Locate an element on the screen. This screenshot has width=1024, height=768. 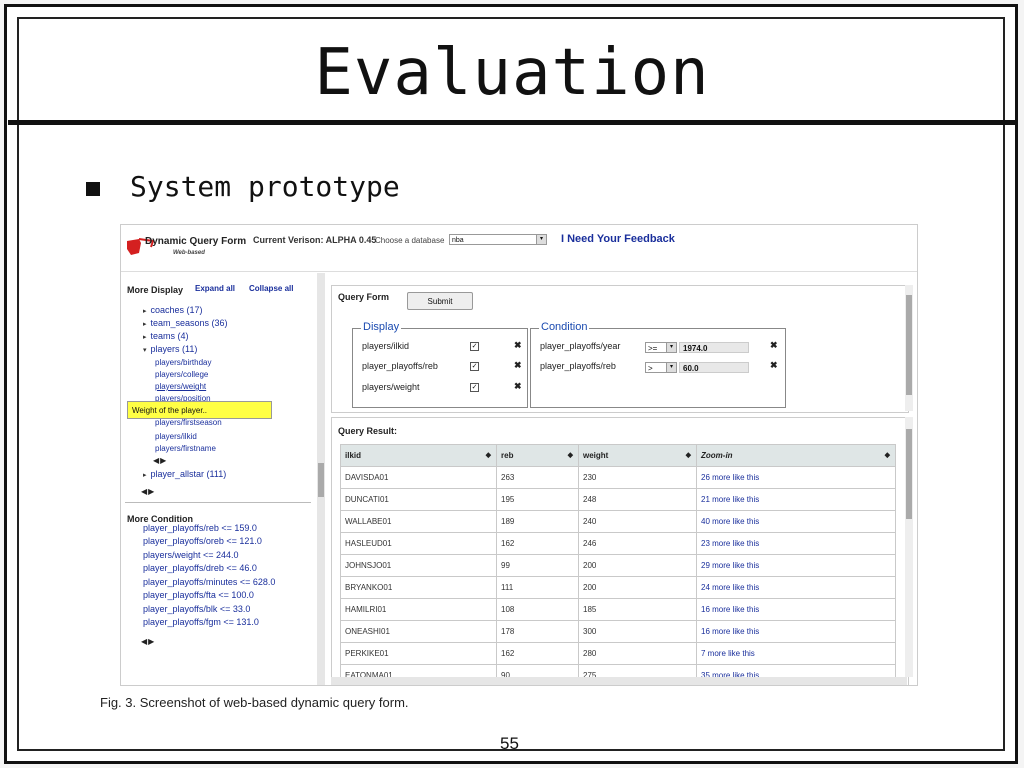
tree-item-player-allstar: ▸ player_allstar (111) is located at coordinates (184, 474).